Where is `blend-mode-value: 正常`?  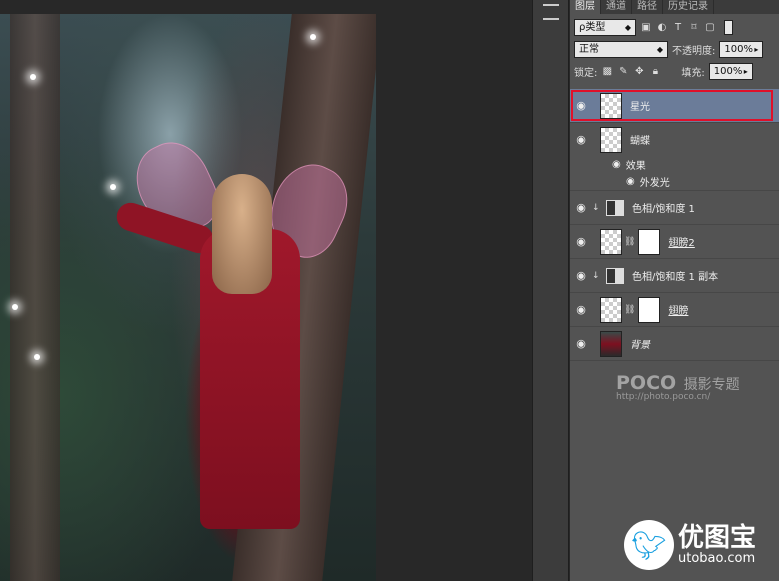 blend-mode-value: 正常 is located at coordinates (589, 49).